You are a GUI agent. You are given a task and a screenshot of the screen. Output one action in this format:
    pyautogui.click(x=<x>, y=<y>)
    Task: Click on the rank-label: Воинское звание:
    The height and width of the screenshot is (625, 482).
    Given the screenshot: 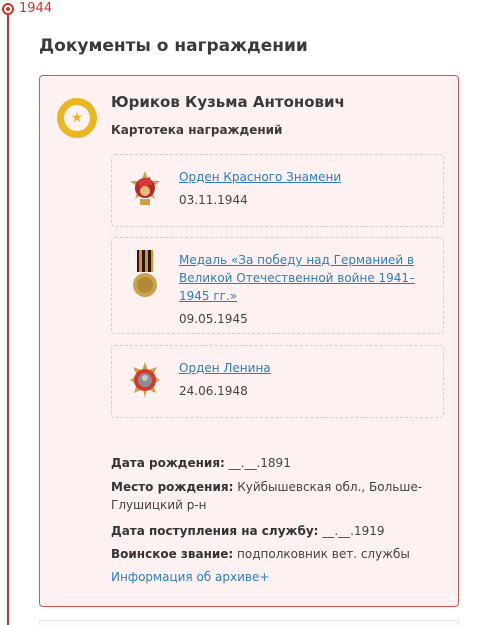 What is the action you would take?
    pyautogui.click(x=172, y=554)
    